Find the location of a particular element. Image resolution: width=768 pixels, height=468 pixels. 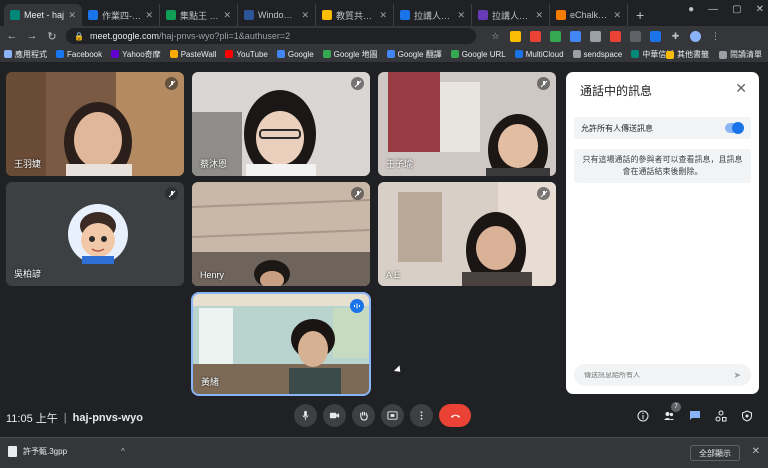

bookmark-reading-list: 閱讀清單 is located at coordinates (740, 54).